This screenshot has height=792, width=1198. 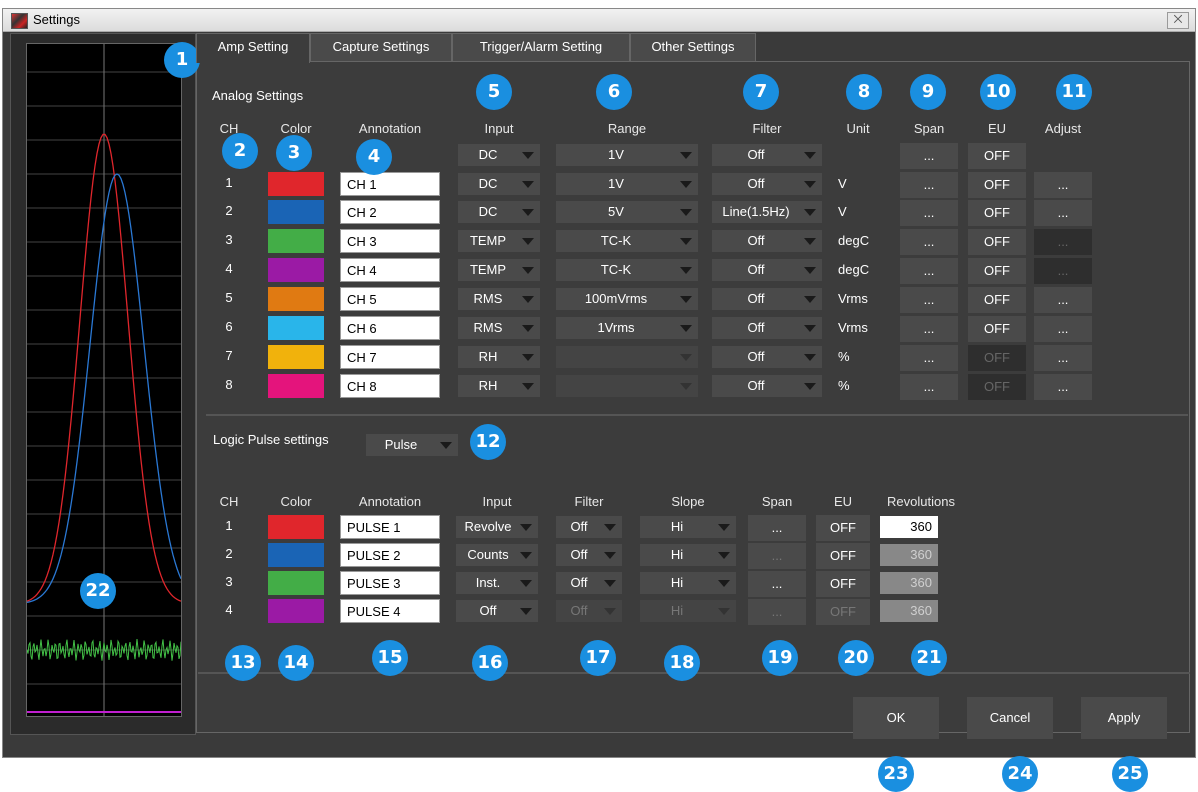 I want to click on tab-amp-setting: Amp Setting, so click(x=253, y=48).